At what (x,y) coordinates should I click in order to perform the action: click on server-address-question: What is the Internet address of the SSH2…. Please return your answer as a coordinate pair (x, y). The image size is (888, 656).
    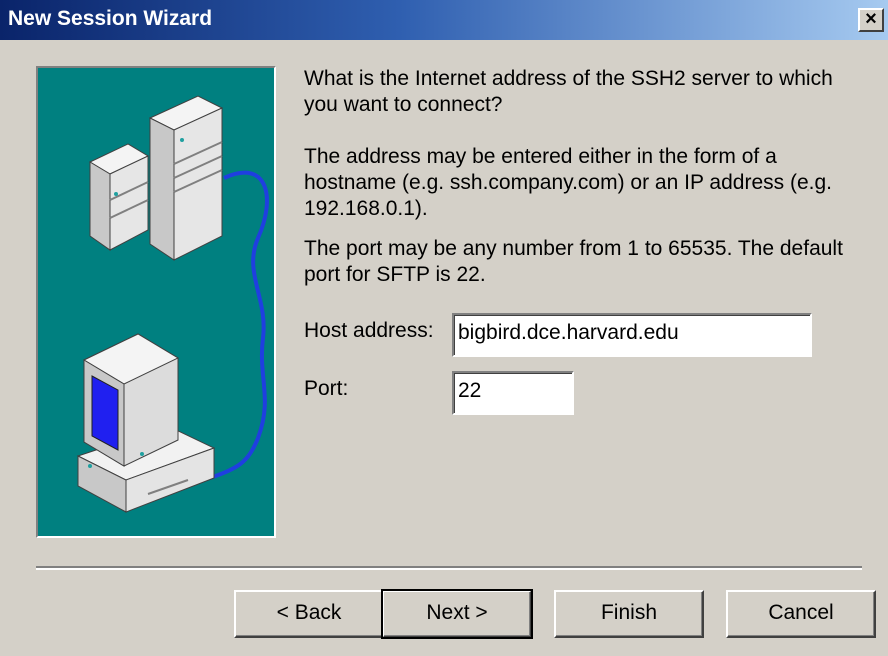
    Looking at the image, I should click on (568, 91).